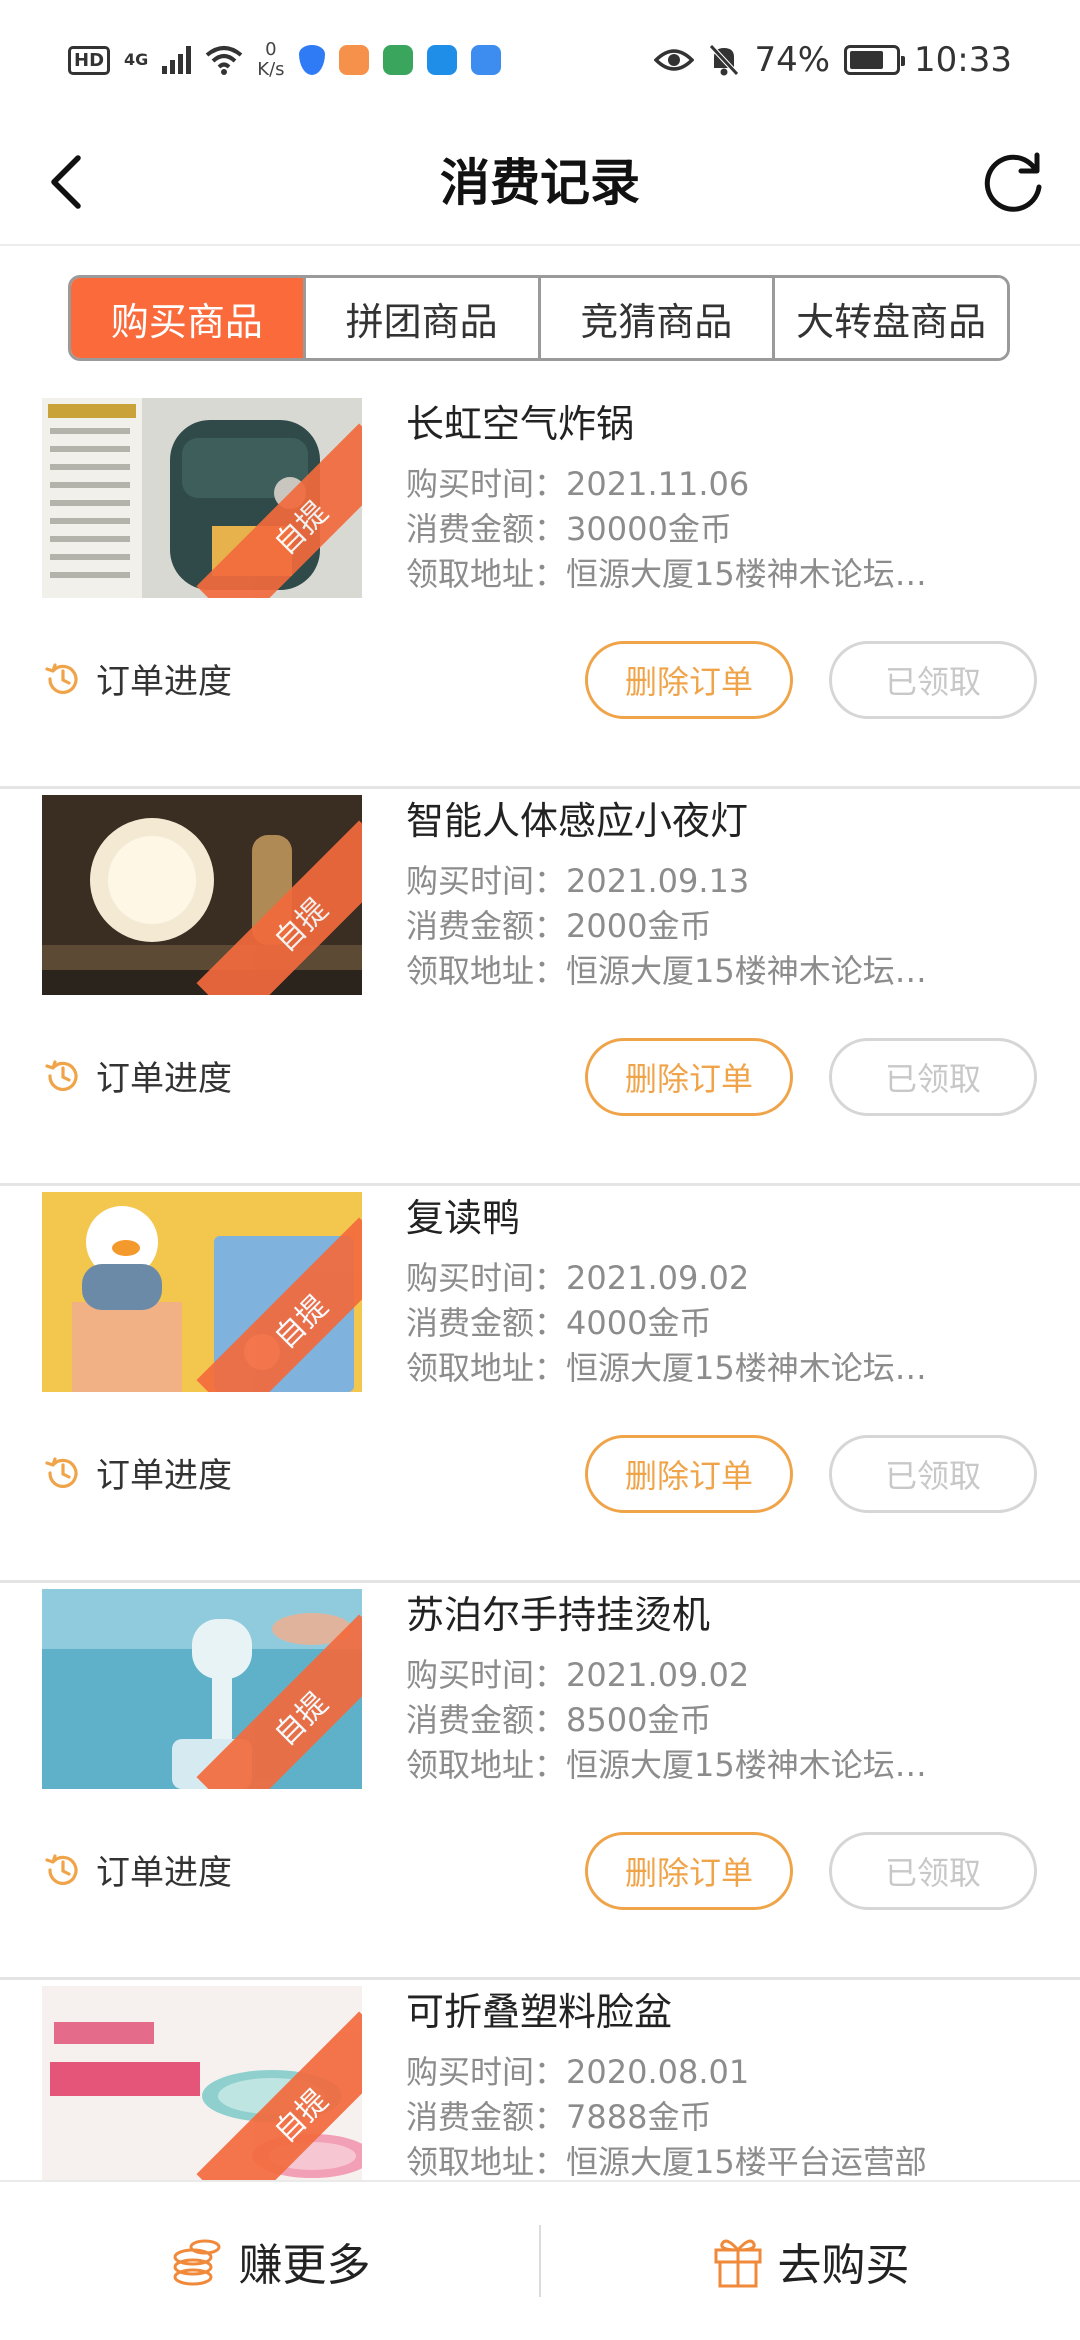  I want to click on browser-app-icon, so click(441, 60).